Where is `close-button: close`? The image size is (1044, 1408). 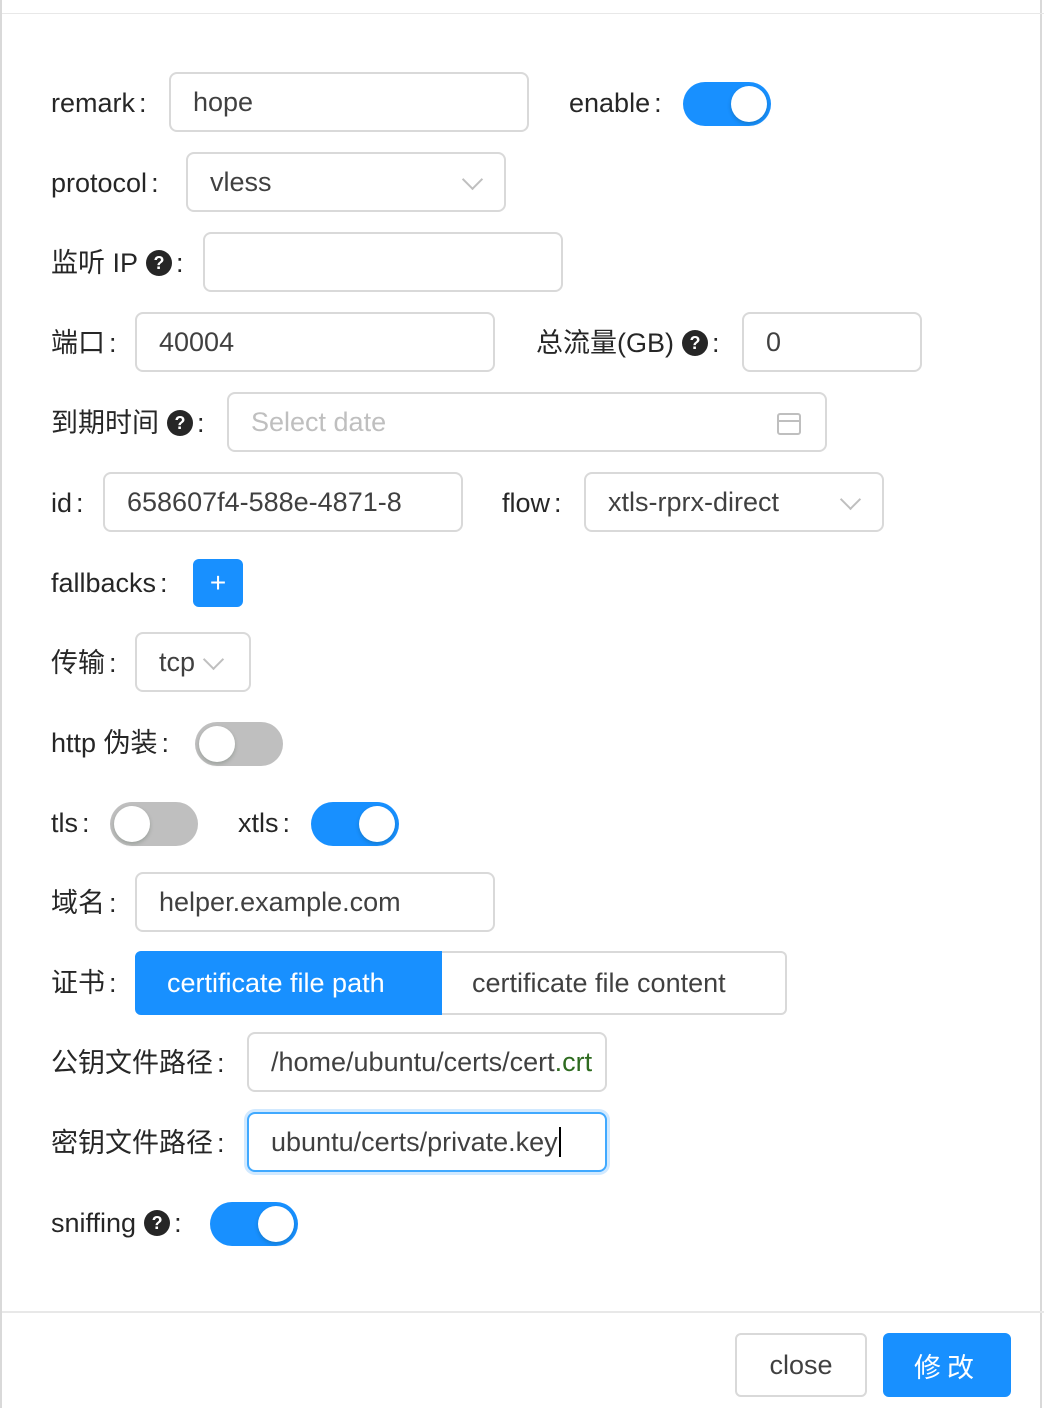
close-button: close is located at coordinates (801, 1365).